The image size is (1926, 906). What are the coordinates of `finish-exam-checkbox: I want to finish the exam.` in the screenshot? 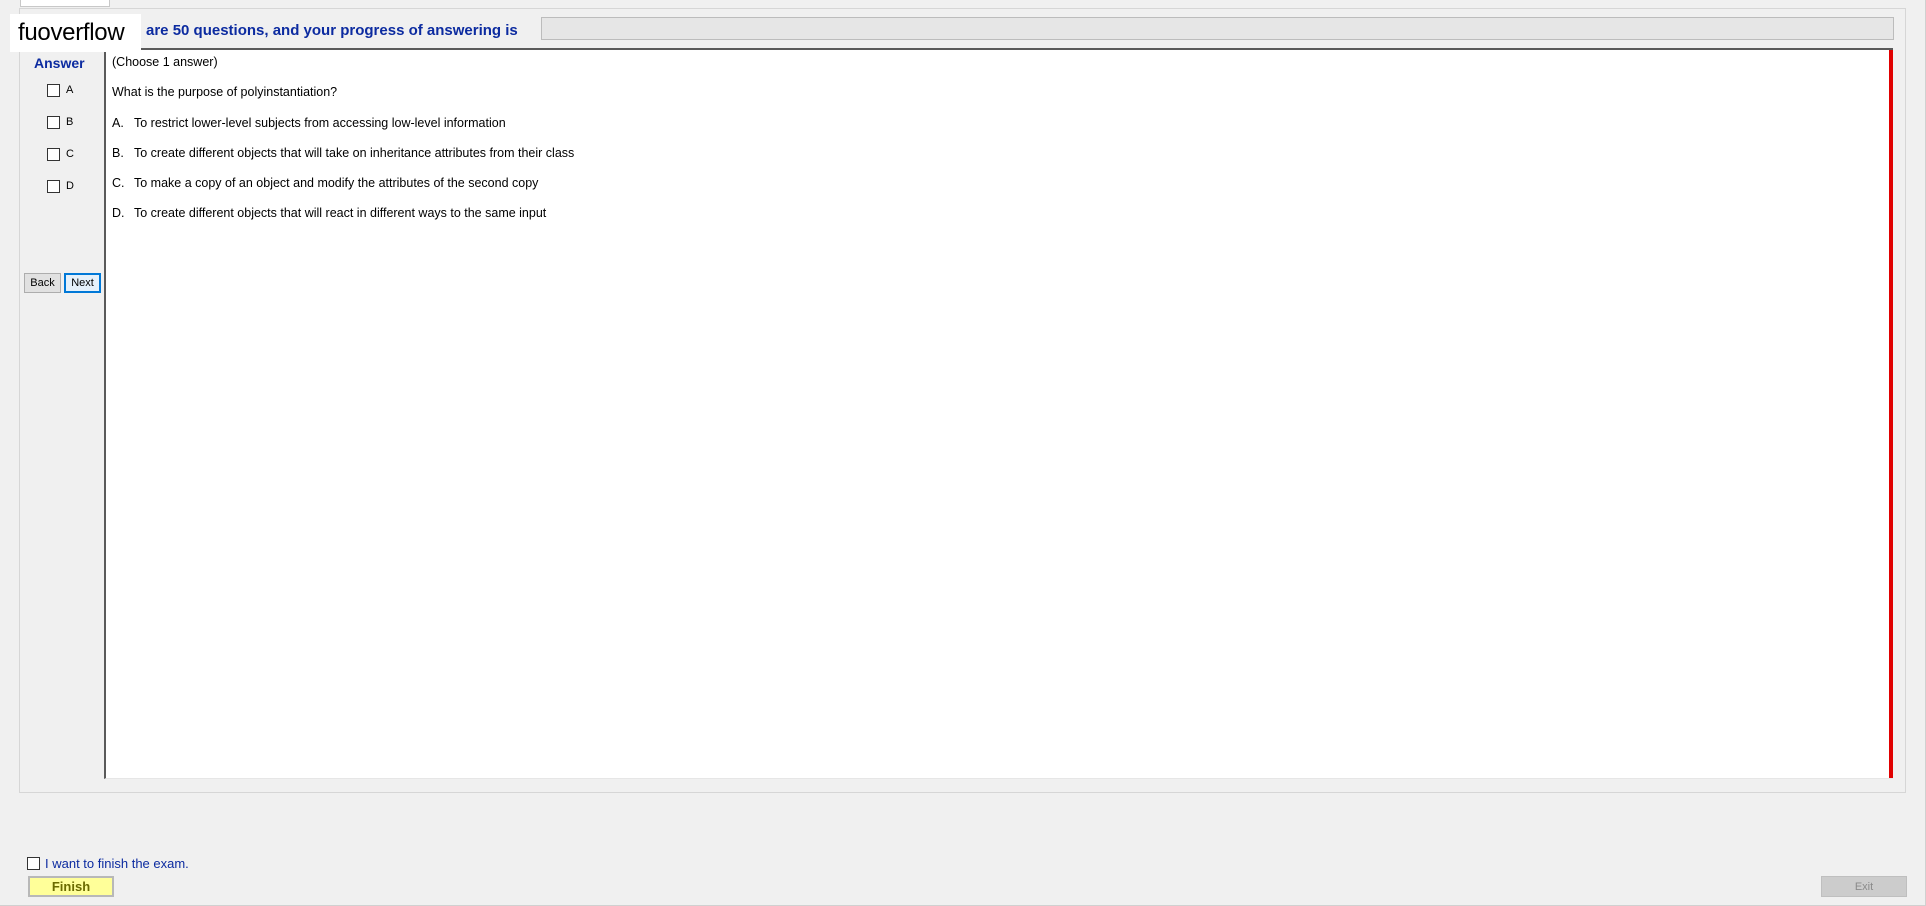 It's located at (108, 863).